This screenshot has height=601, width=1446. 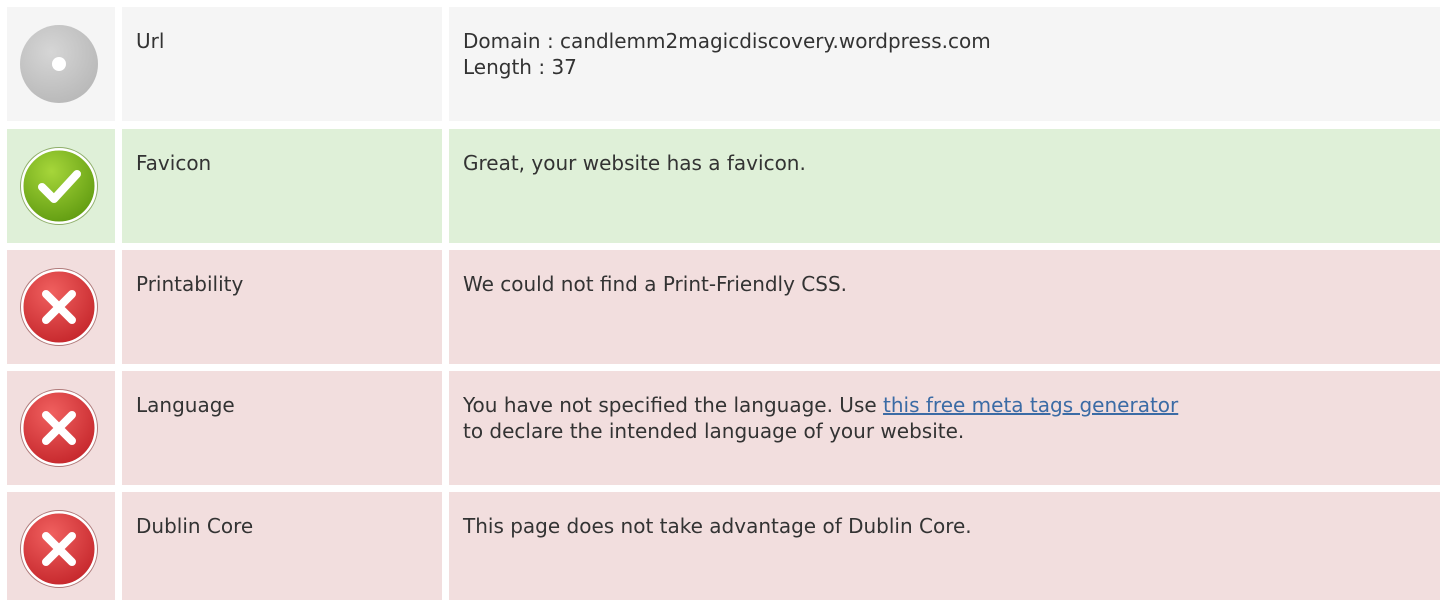 What do you see at coordinates (520, 67) in the screenshot?
I see `length-line: Length : 37` at bounding box center [520, 67].